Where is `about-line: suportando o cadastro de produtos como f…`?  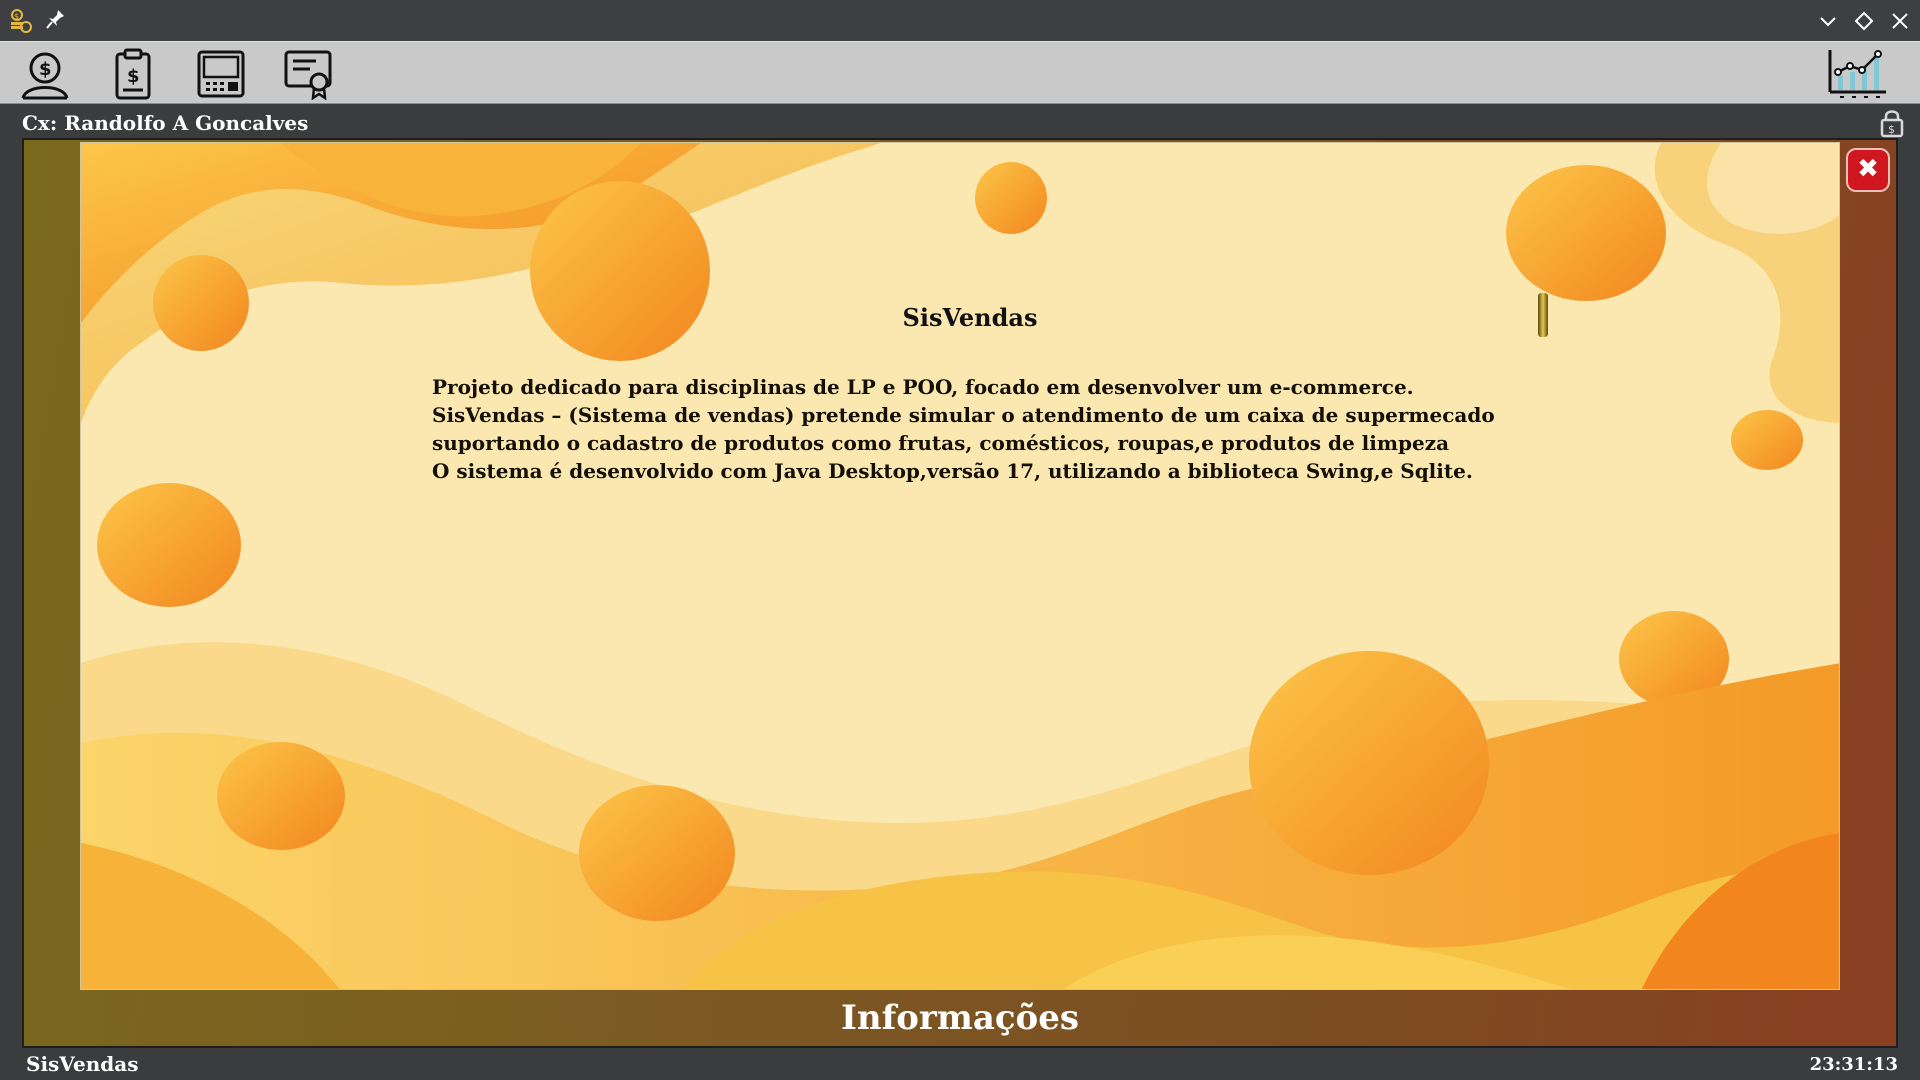 about-line: suportando o cadastro de produtos como f… is located at coordinates (941, 443).